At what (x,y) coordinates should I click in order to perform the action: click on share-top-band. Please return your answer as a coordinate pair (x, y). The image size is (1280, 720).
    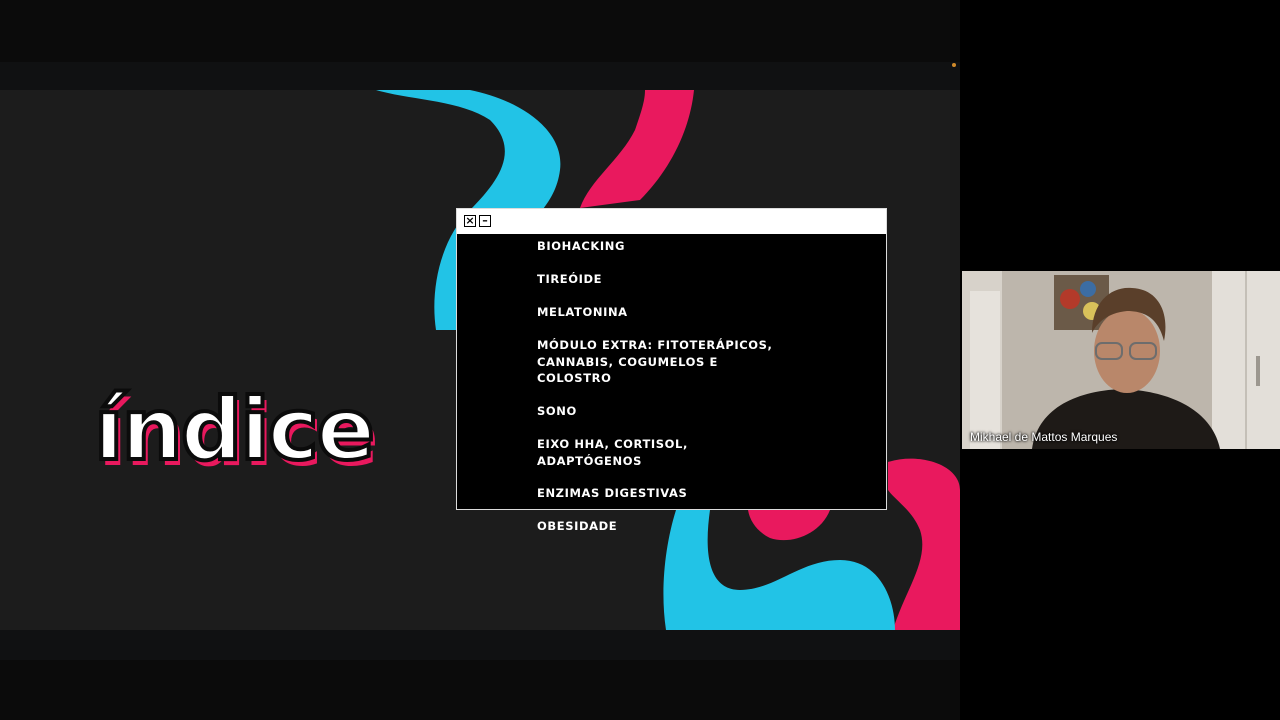
    Looking at the image, I should click on (480, 76).